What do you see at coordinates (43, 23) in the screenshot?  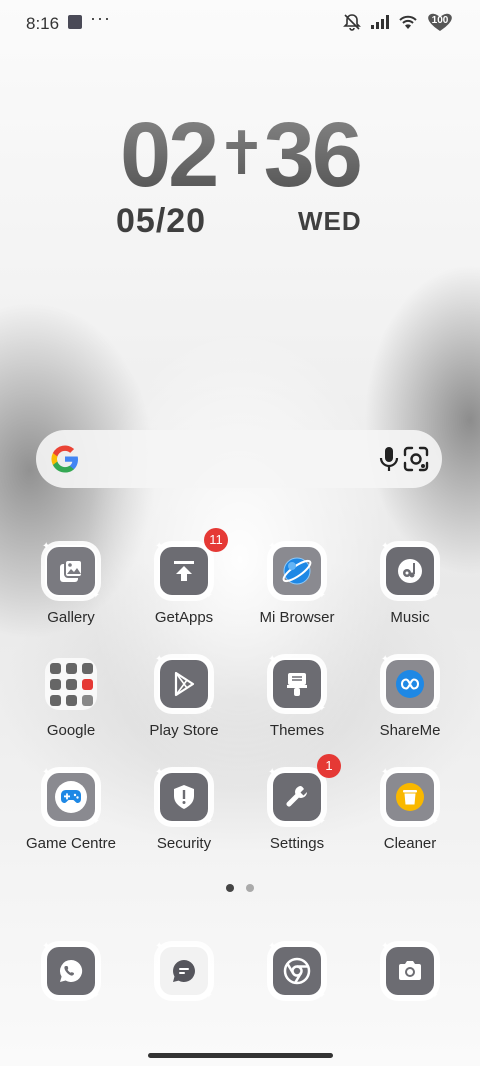 I see `status-time: 8:16` at bounding box center [43, 23].